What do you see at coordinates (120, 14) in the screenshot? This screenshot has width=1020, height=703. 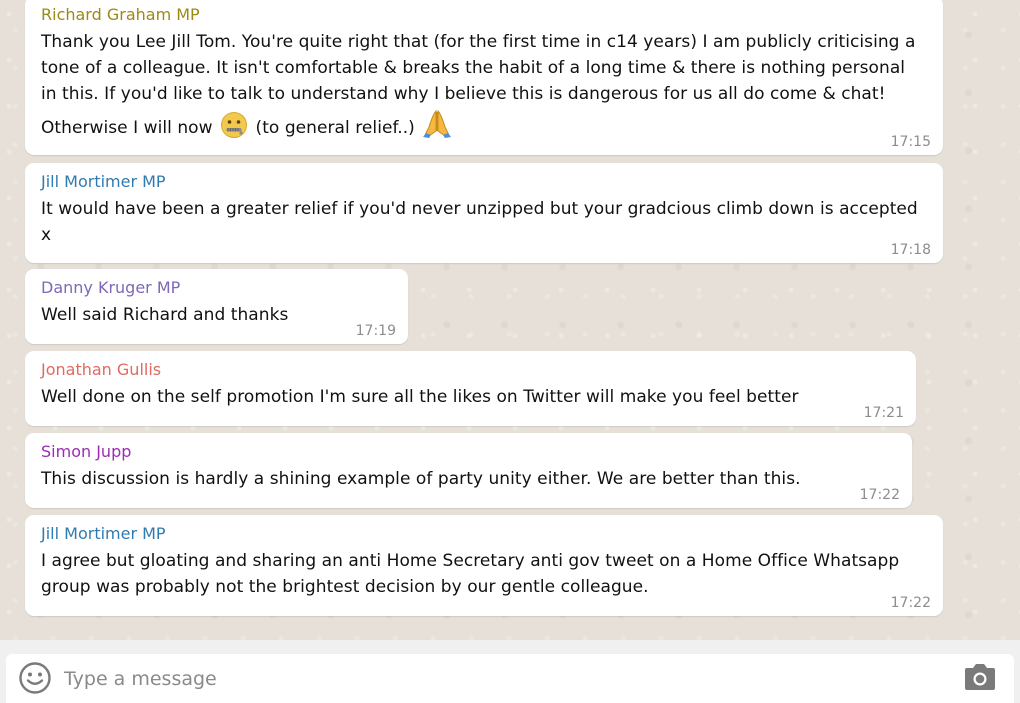 I see `sender-name: Richard Graham MP` at bounding box center [120, 14].